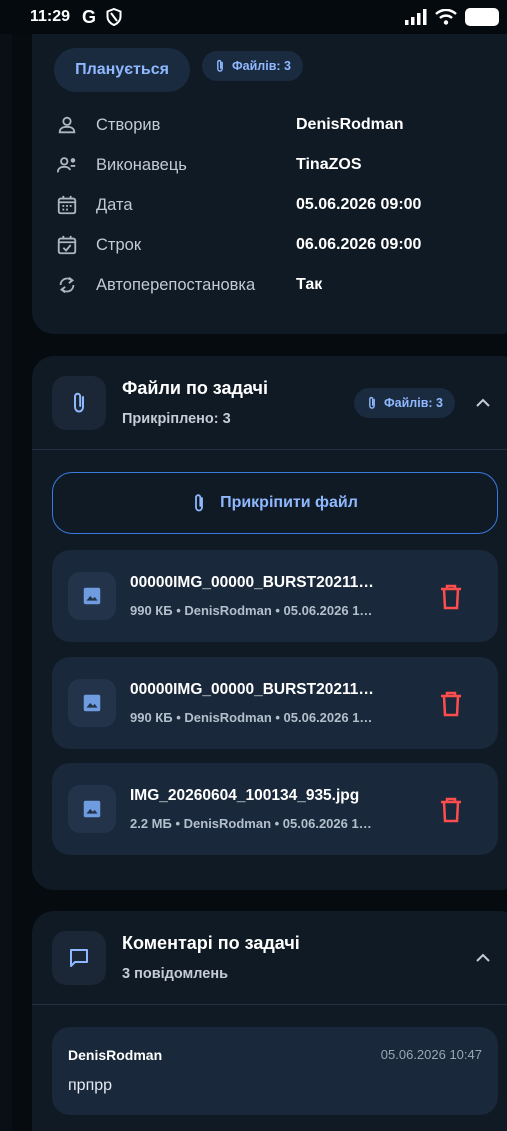 This screenshot has height=1131, width=507. I want to click on status-right, so click(452, 17).